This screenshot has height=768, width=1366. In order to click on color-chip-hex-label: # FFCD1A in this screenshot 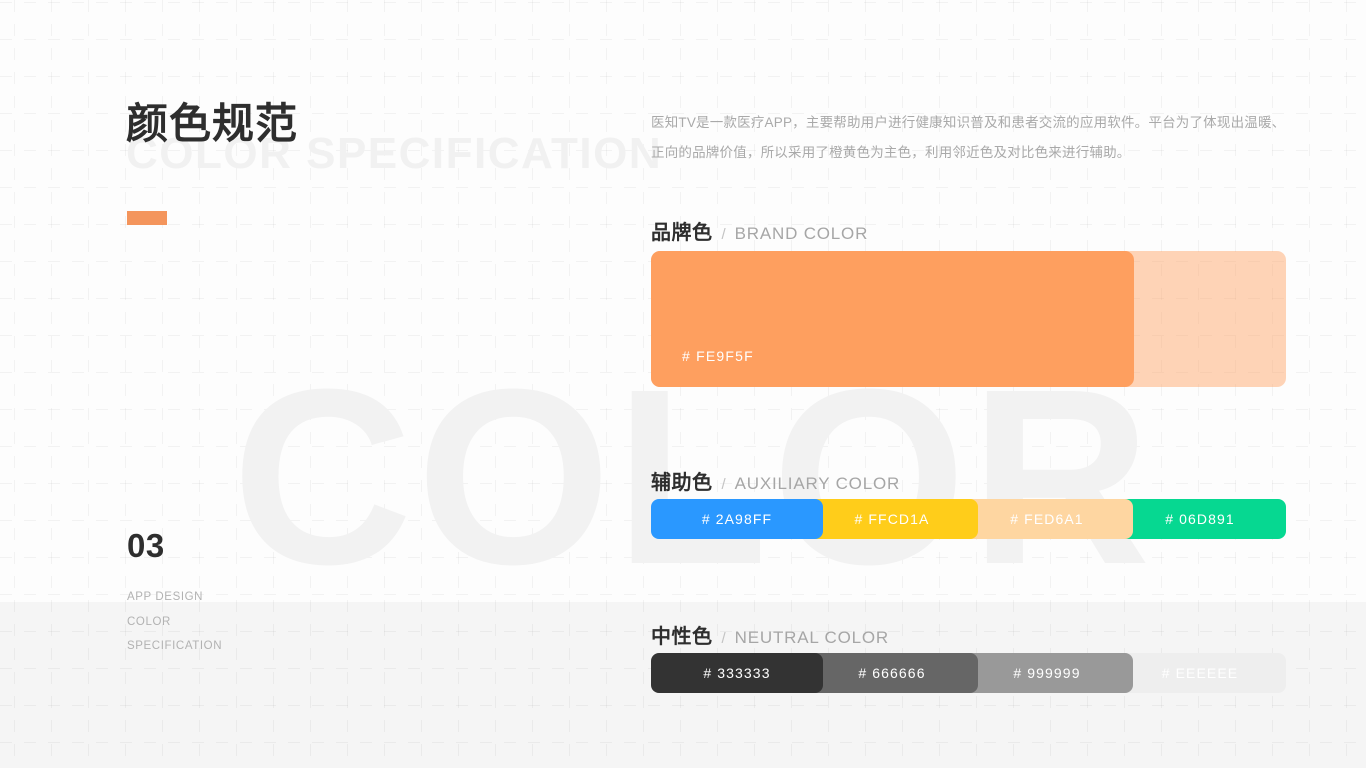, I will do `click(892, 519)`.